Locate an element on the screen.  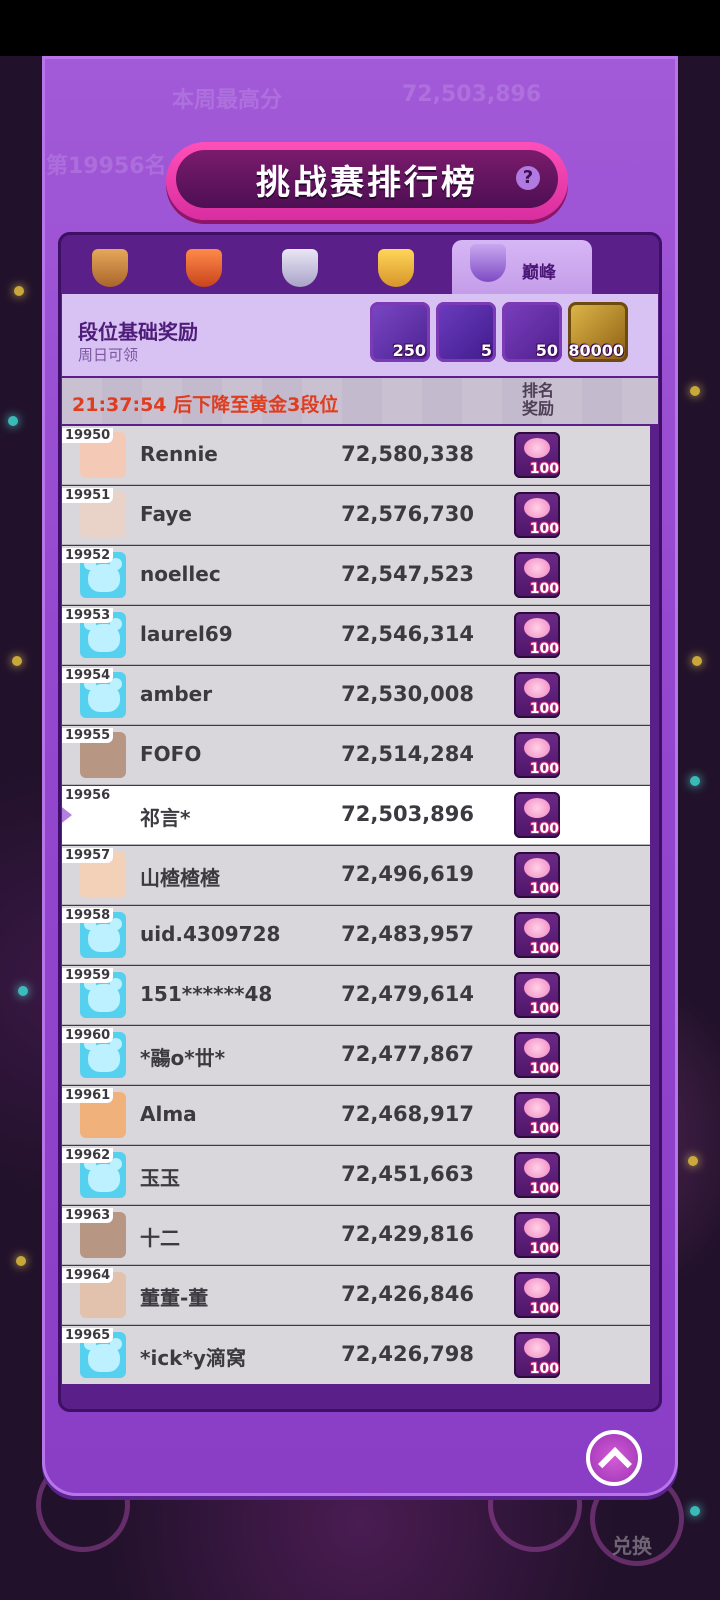
player-name: laurel69 is located at coordinates (186, 634).